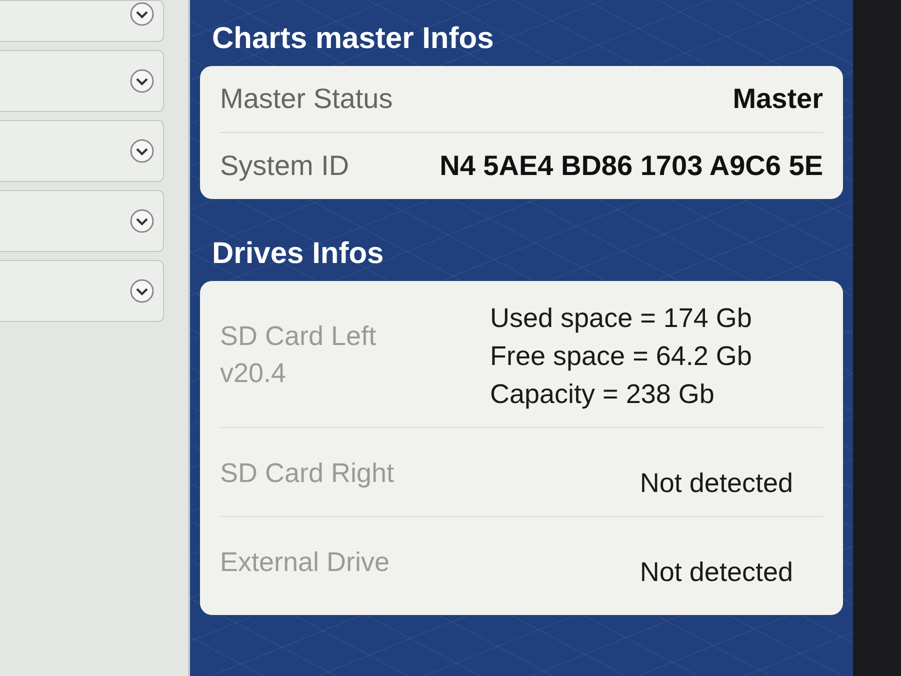 The height and width of the screenshot is (676, 901). Describe the element at coordinates (777, 99) in the screenshot. I see `field-value: Master` at that location.